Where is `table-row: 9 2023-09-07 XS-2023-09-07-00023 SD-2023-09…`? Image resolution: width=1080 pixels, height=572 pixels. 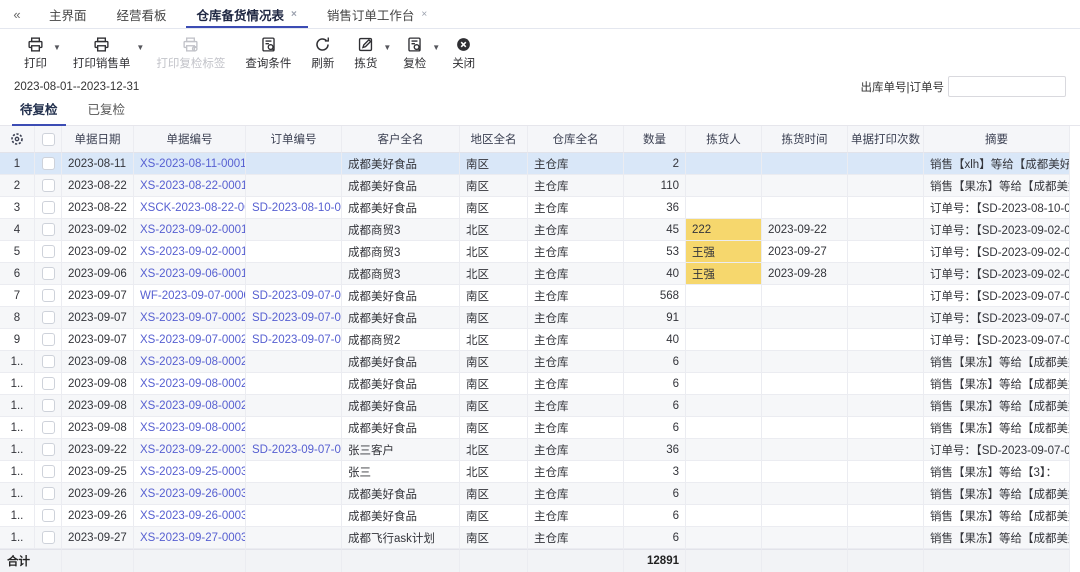 table-row: 9 2023-09-07 XS-2023-09-07-00023 SD-2023-09… is located at coordinates (535, 340).